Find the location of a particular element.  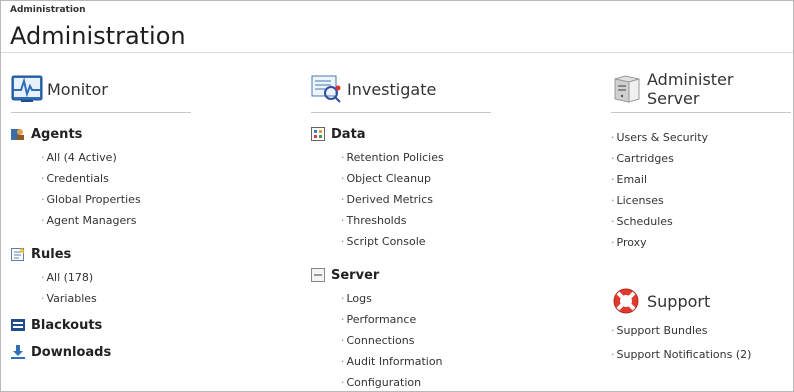

server-group: Server is located at coordinates (345, 275).